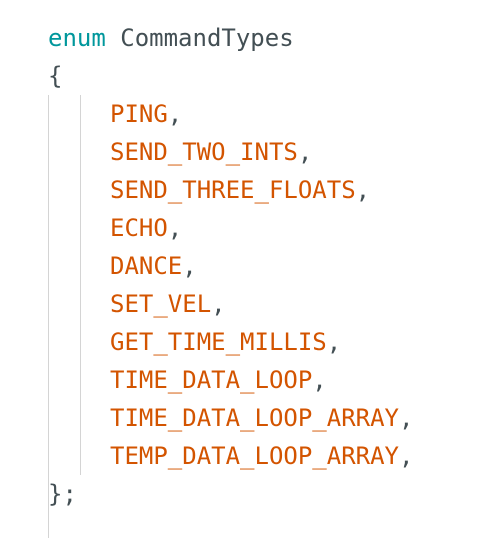 The height and width of the screenshot is (538, 488). Describe the element at coordinates (48, 285) in the screenshot. I see `indent-guide-outer` at that location.